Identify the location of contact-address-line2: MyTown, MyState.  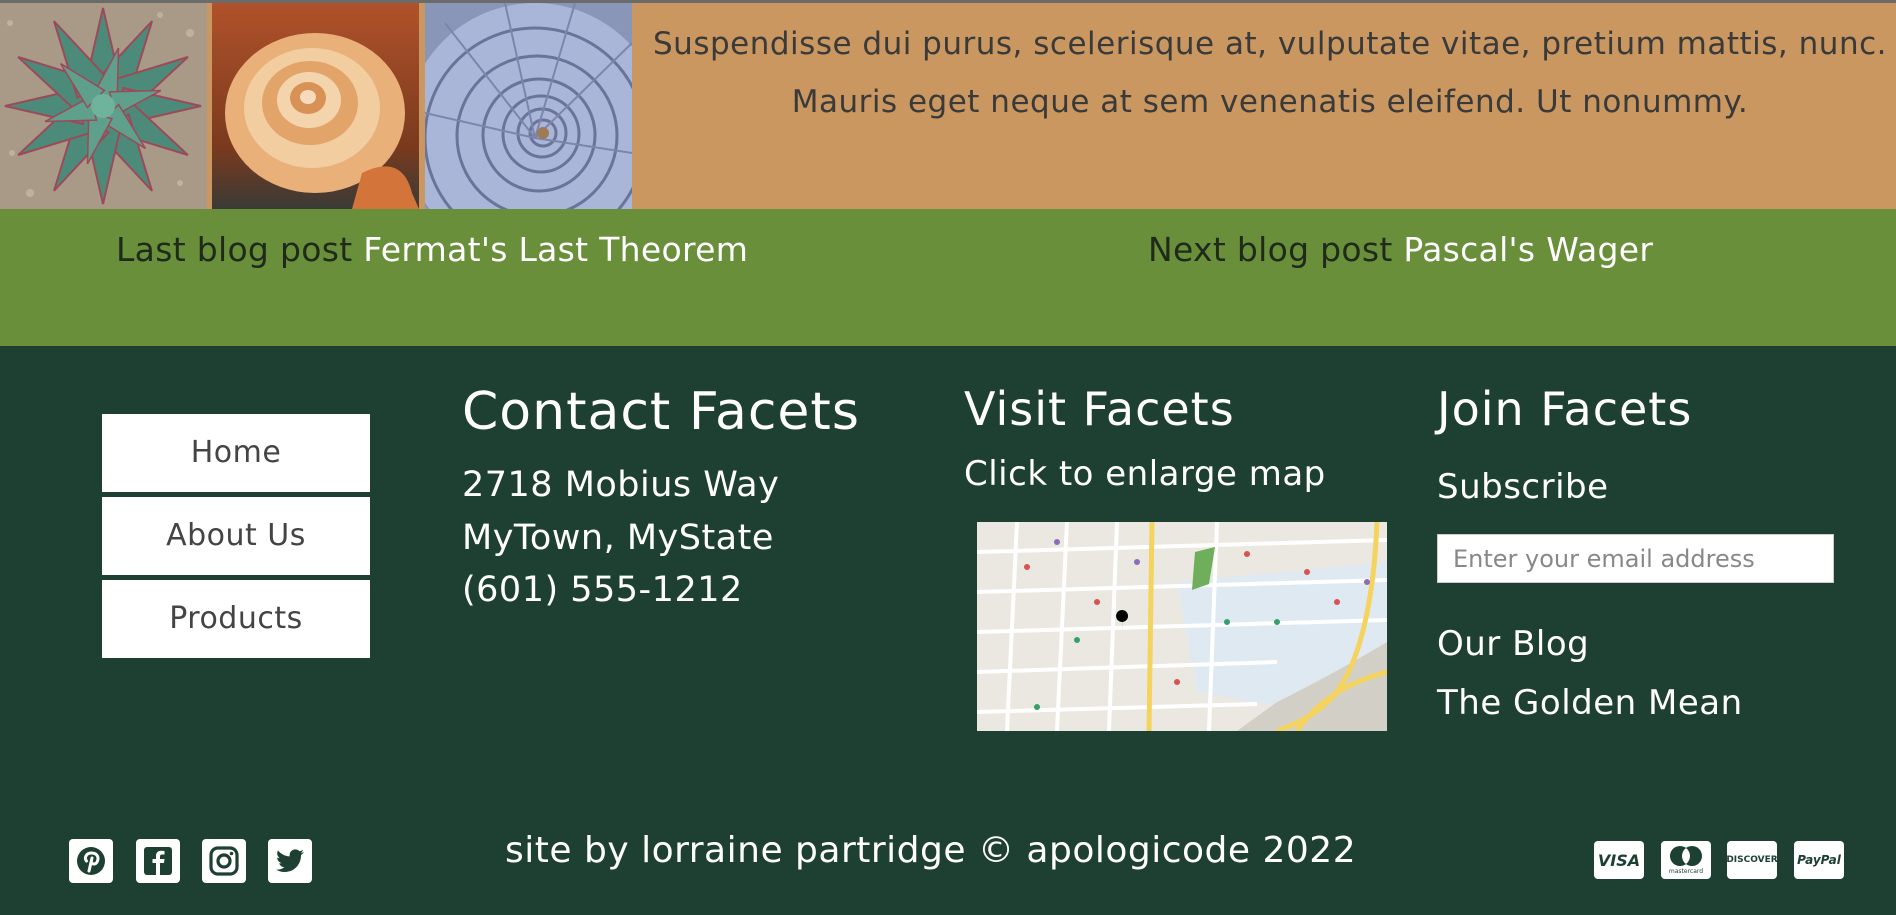
(618, 538).